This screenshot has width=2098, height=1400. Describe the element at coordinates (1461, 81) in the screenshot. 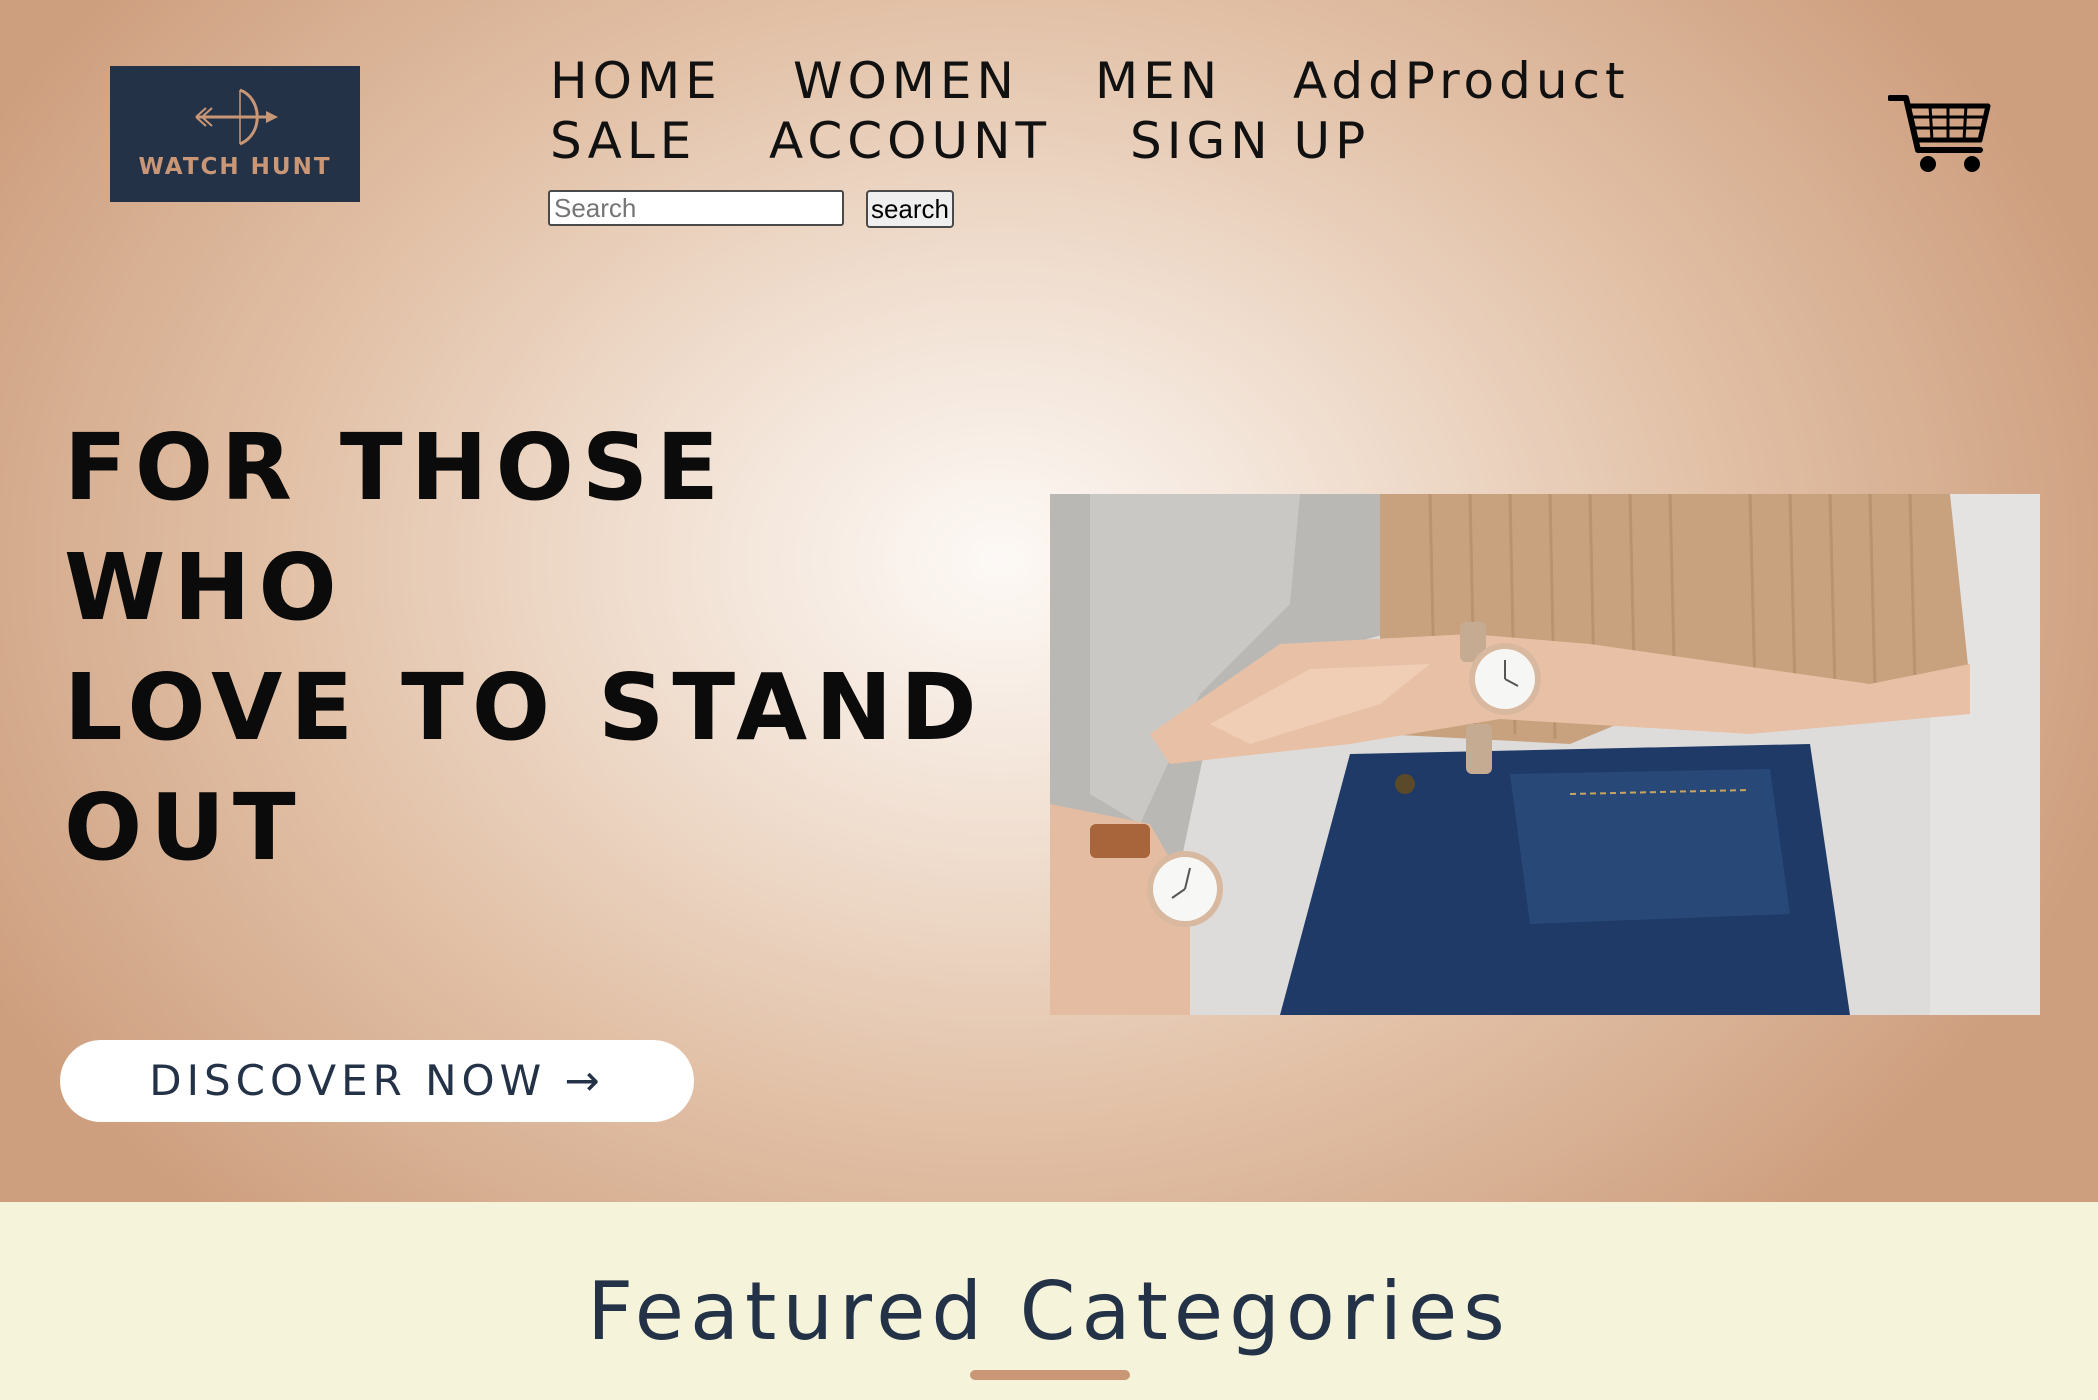

I see `nav-add-product: AddProduct` at that location.